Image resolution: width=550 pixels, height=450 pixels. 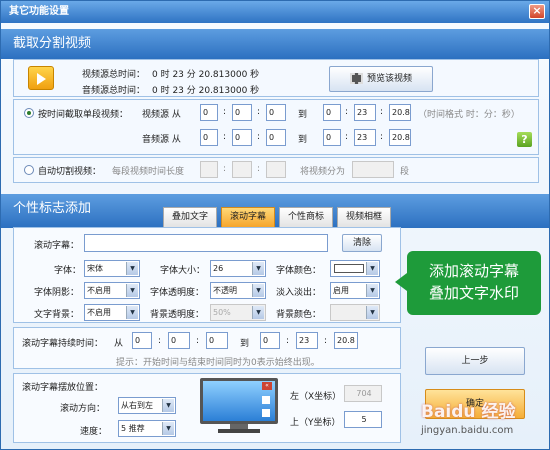 I want to click on tab-video-frame: 视频相框, so click(x=364, y=217).